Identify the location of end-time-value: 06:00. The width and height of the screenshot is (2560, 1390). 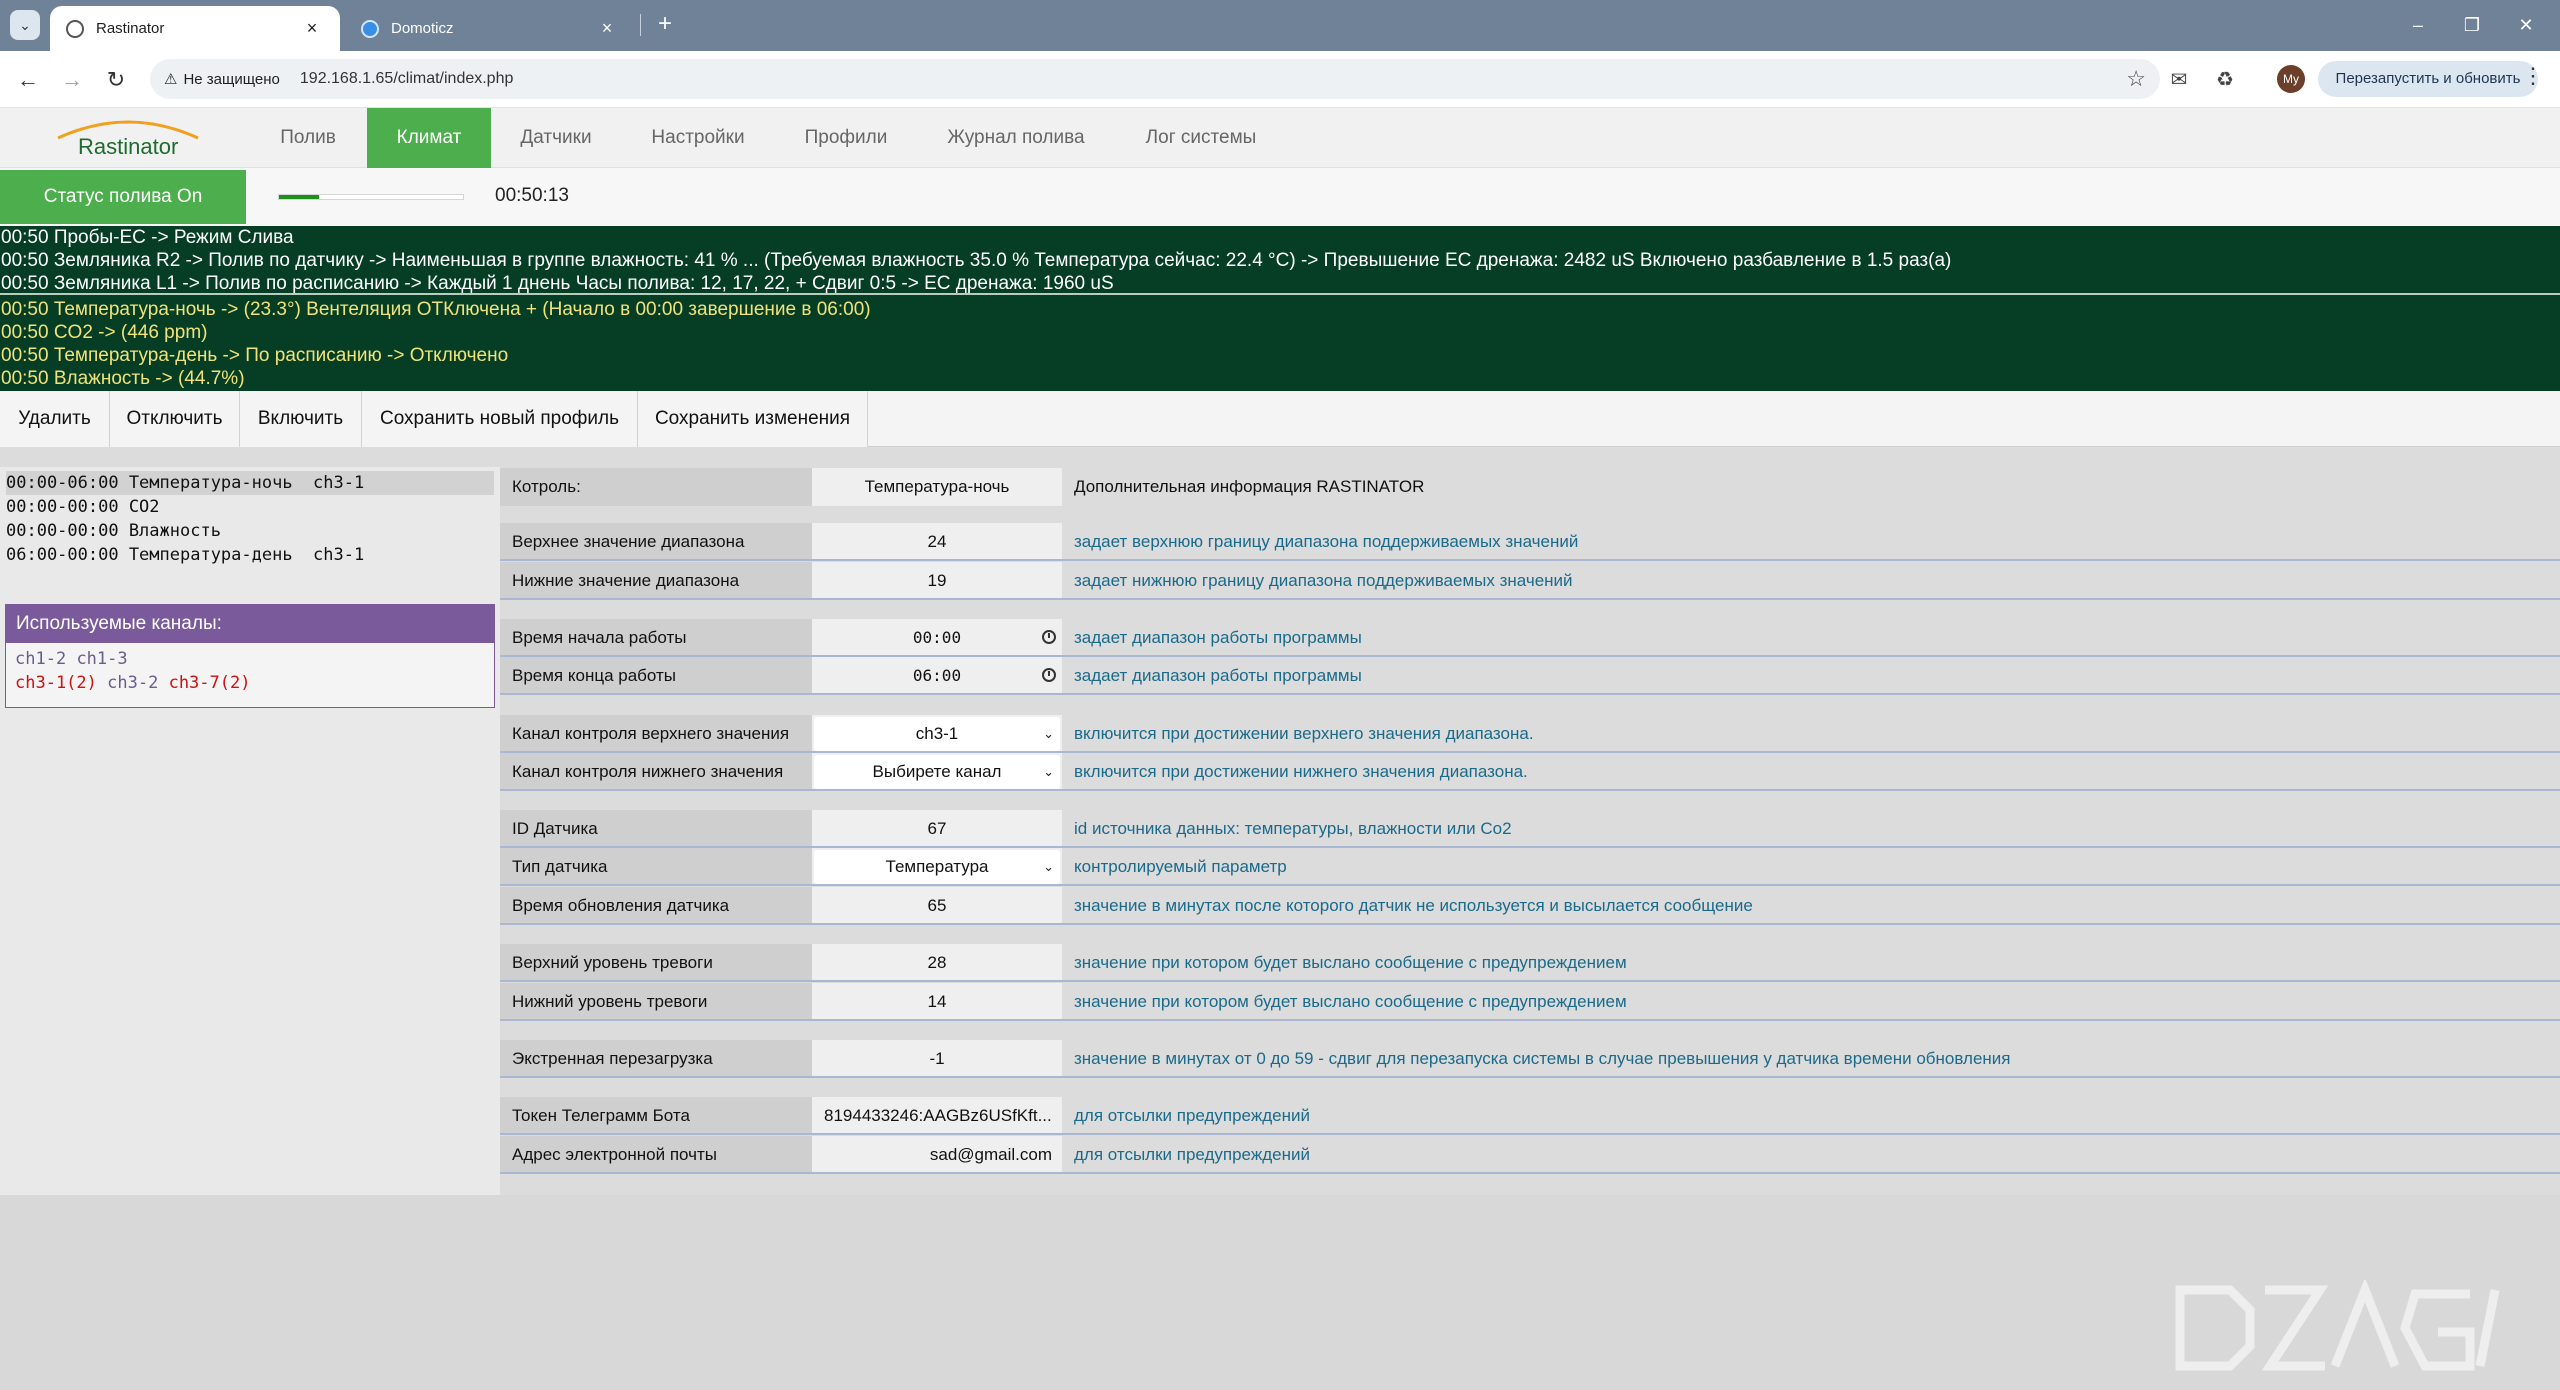
(937, 675).